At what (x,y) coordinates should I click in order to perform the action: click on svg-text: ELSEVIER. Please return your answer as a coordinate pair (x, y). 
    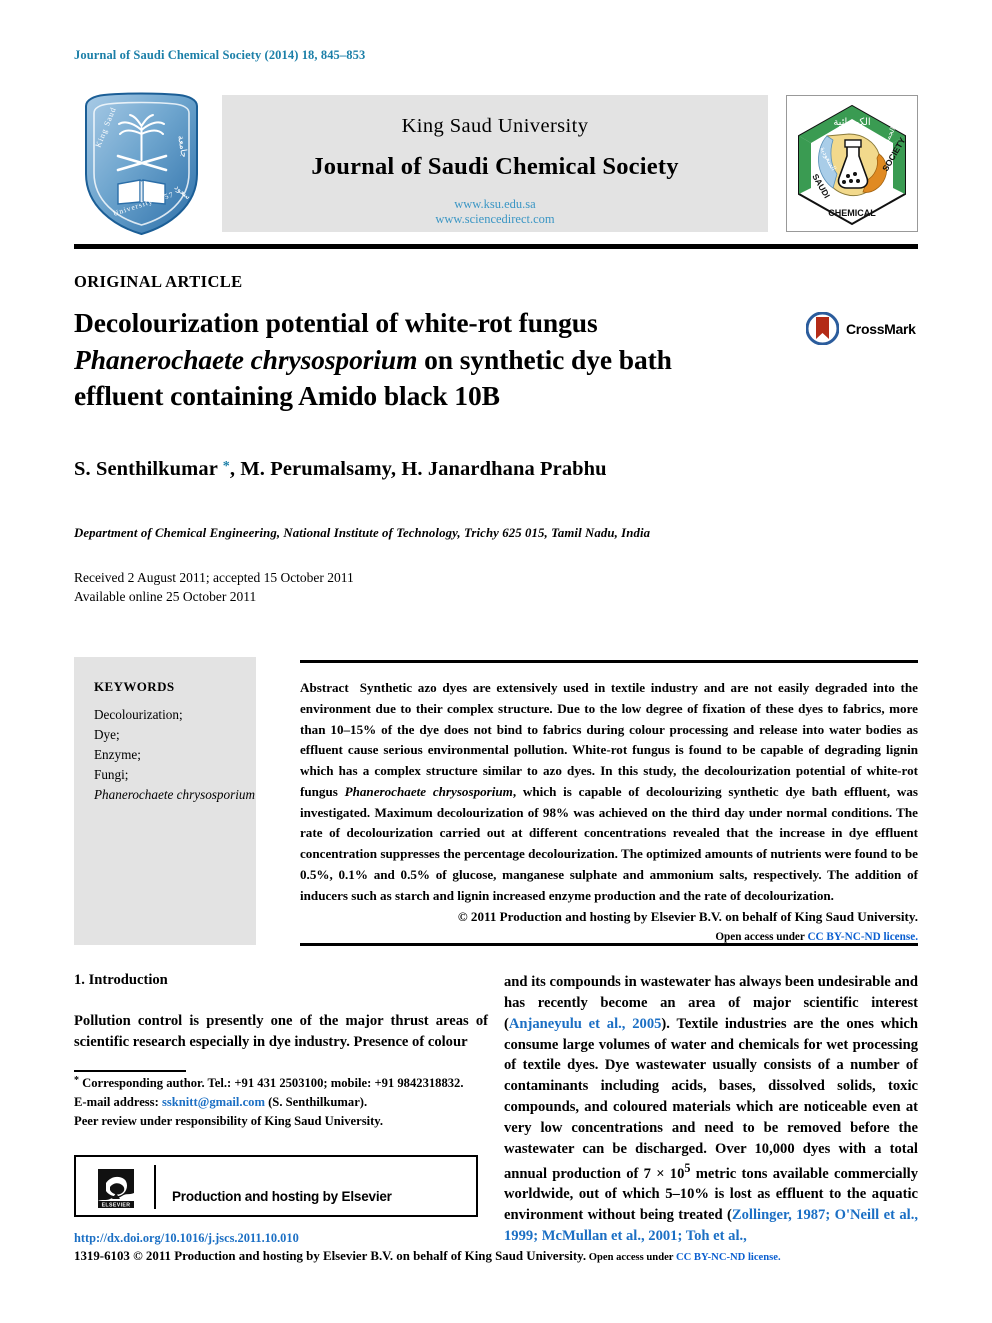
    Looking at the image, I should click on (116, 1206).